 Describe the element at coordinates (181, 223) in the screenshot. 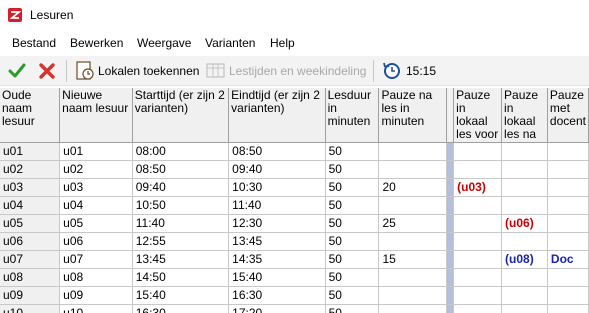

I see `cell-starttijd: 11:40` at that location.